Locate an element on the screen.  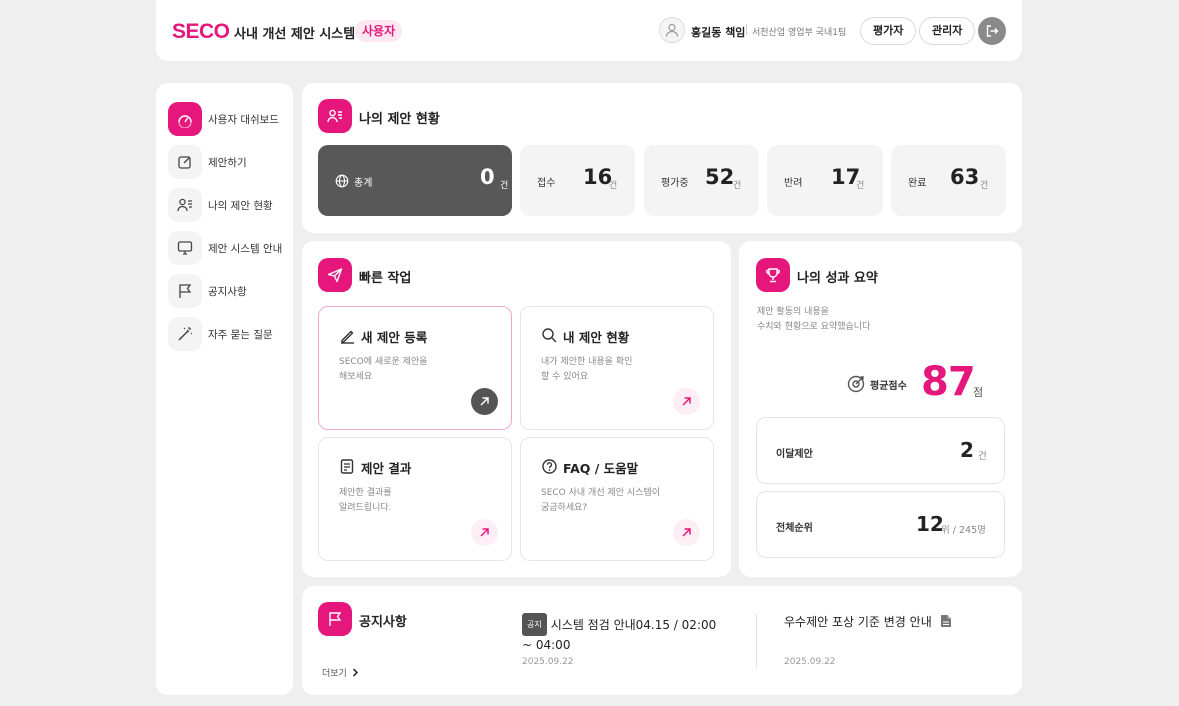
chevron-right-icon is located at coordinates (355, 672).